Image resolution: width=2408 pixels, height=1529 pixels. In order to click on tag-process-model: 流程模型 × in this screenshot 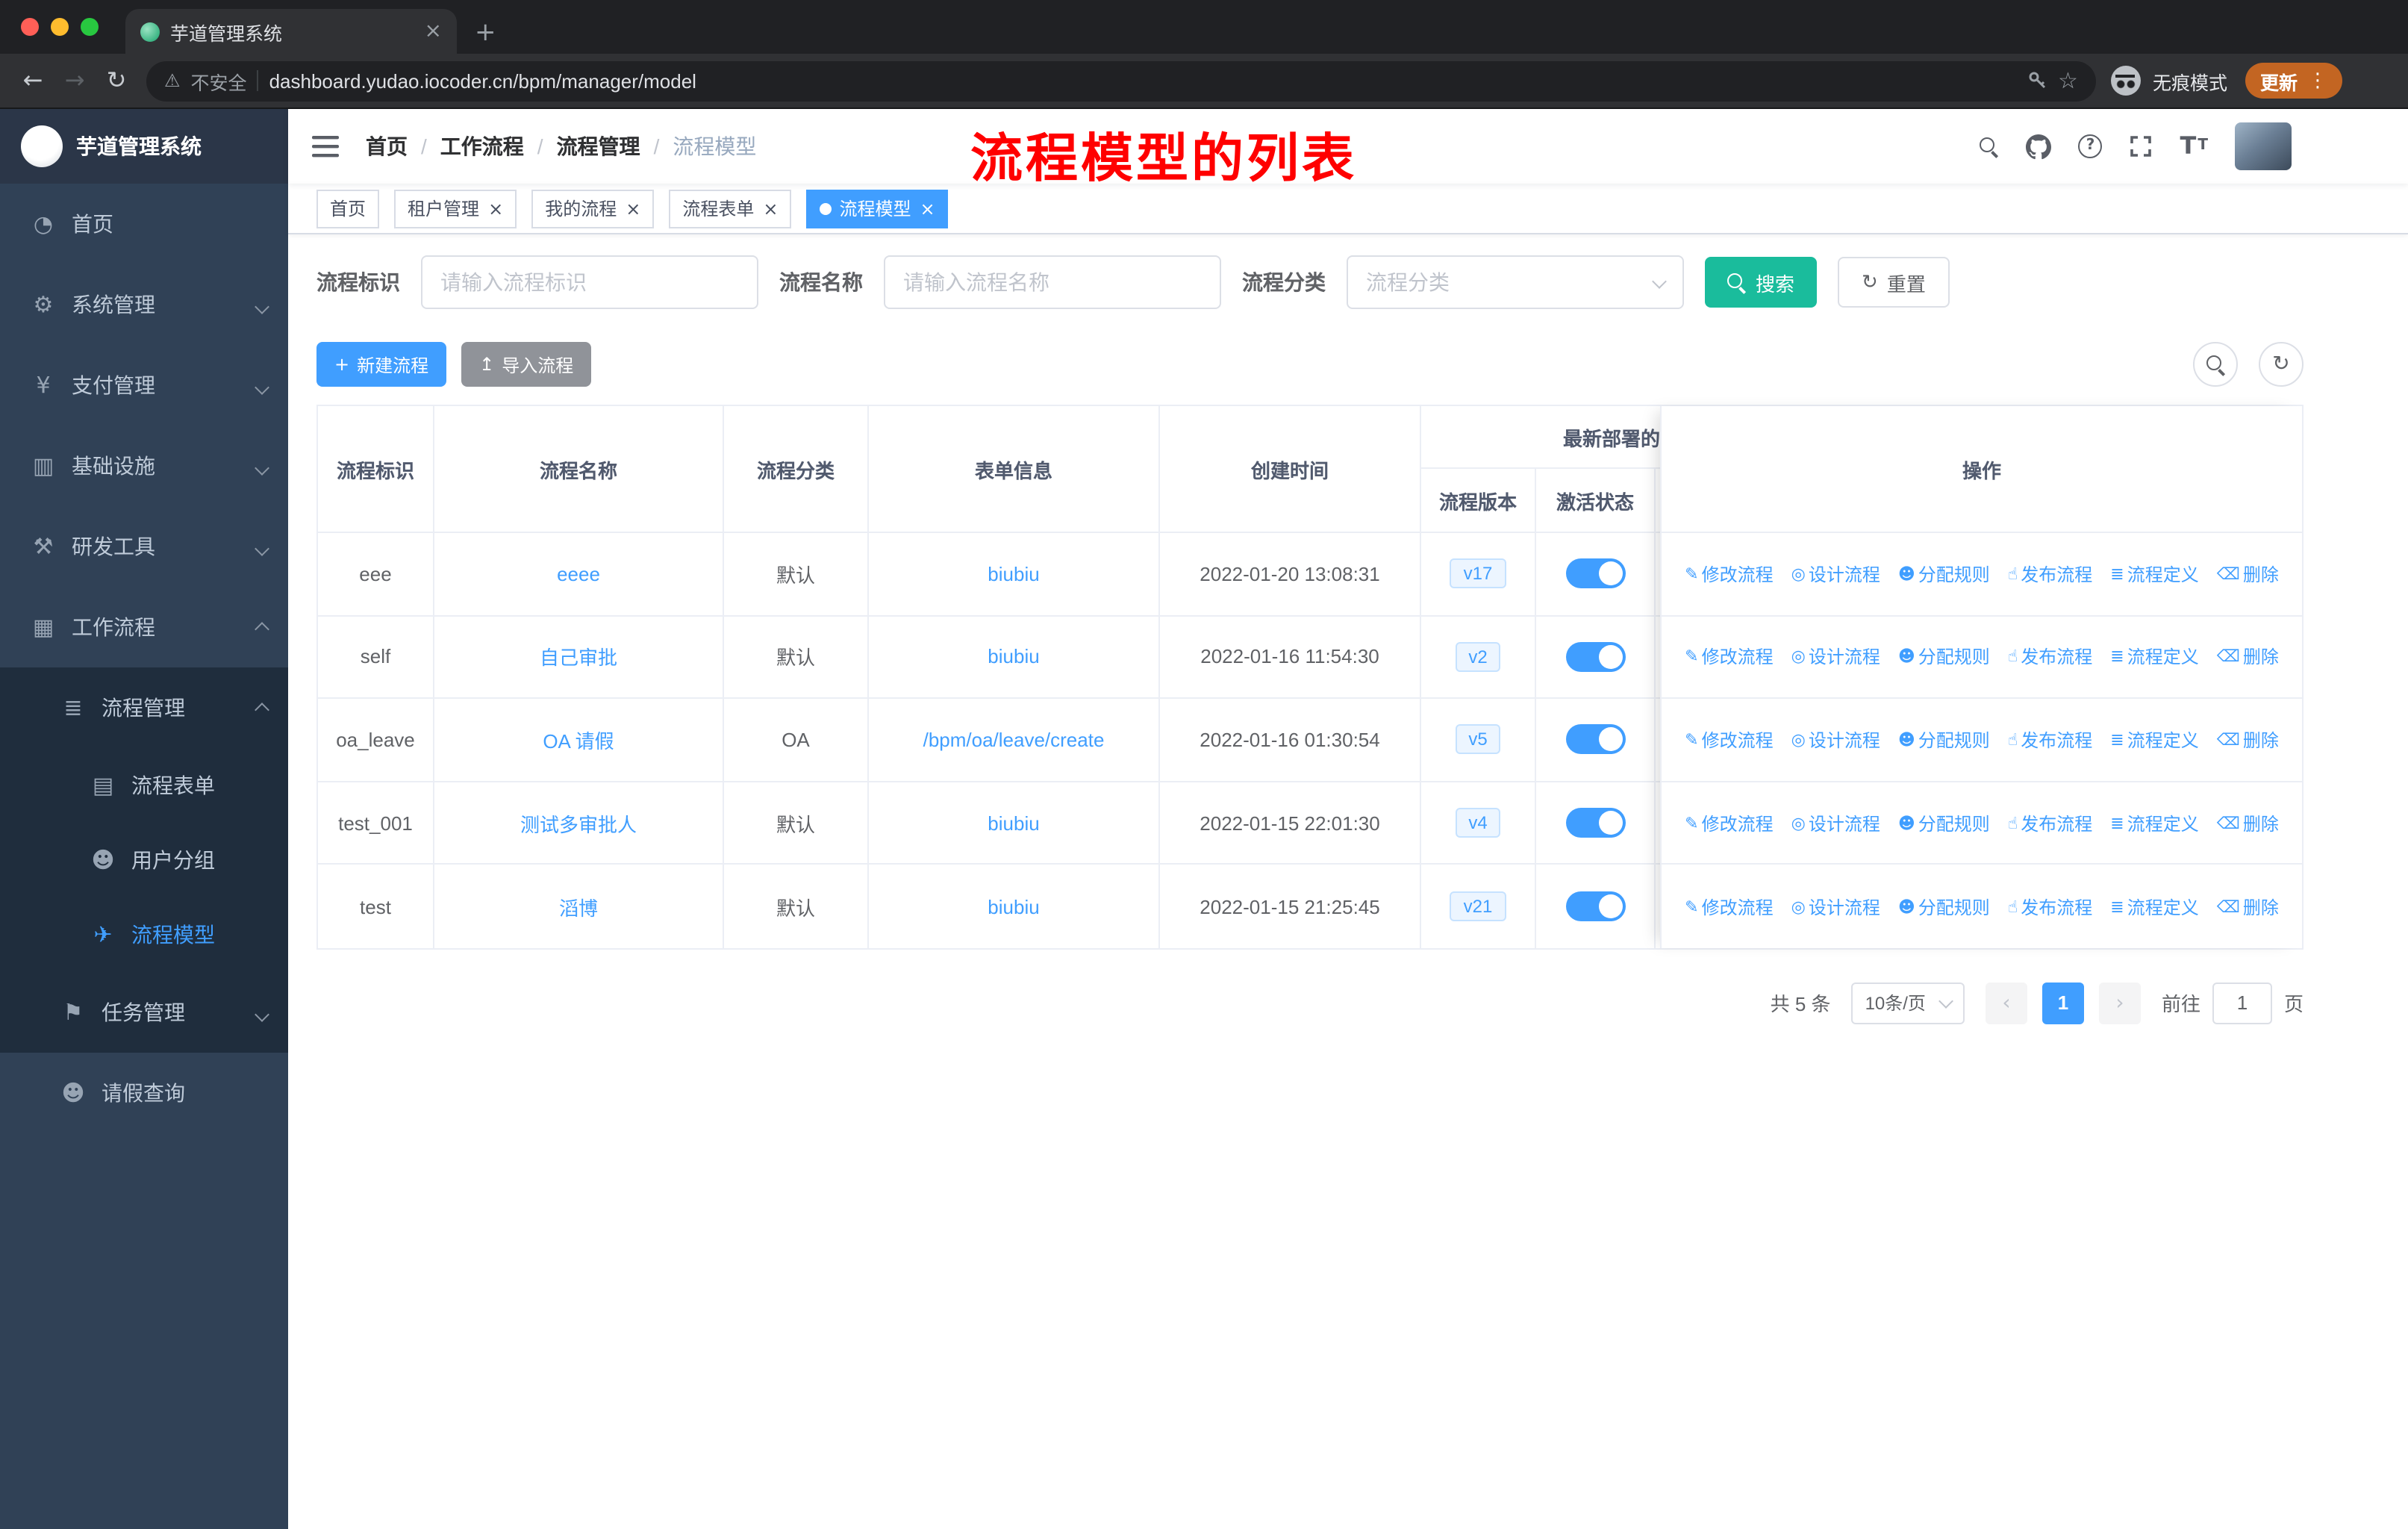, I will do `click(877, 209)`.